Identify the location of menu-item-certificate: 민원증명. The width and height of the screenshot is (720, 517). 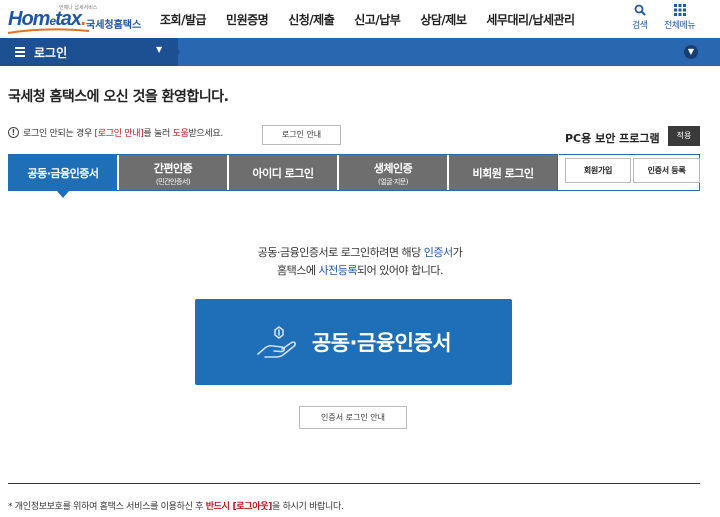
(247, 19).